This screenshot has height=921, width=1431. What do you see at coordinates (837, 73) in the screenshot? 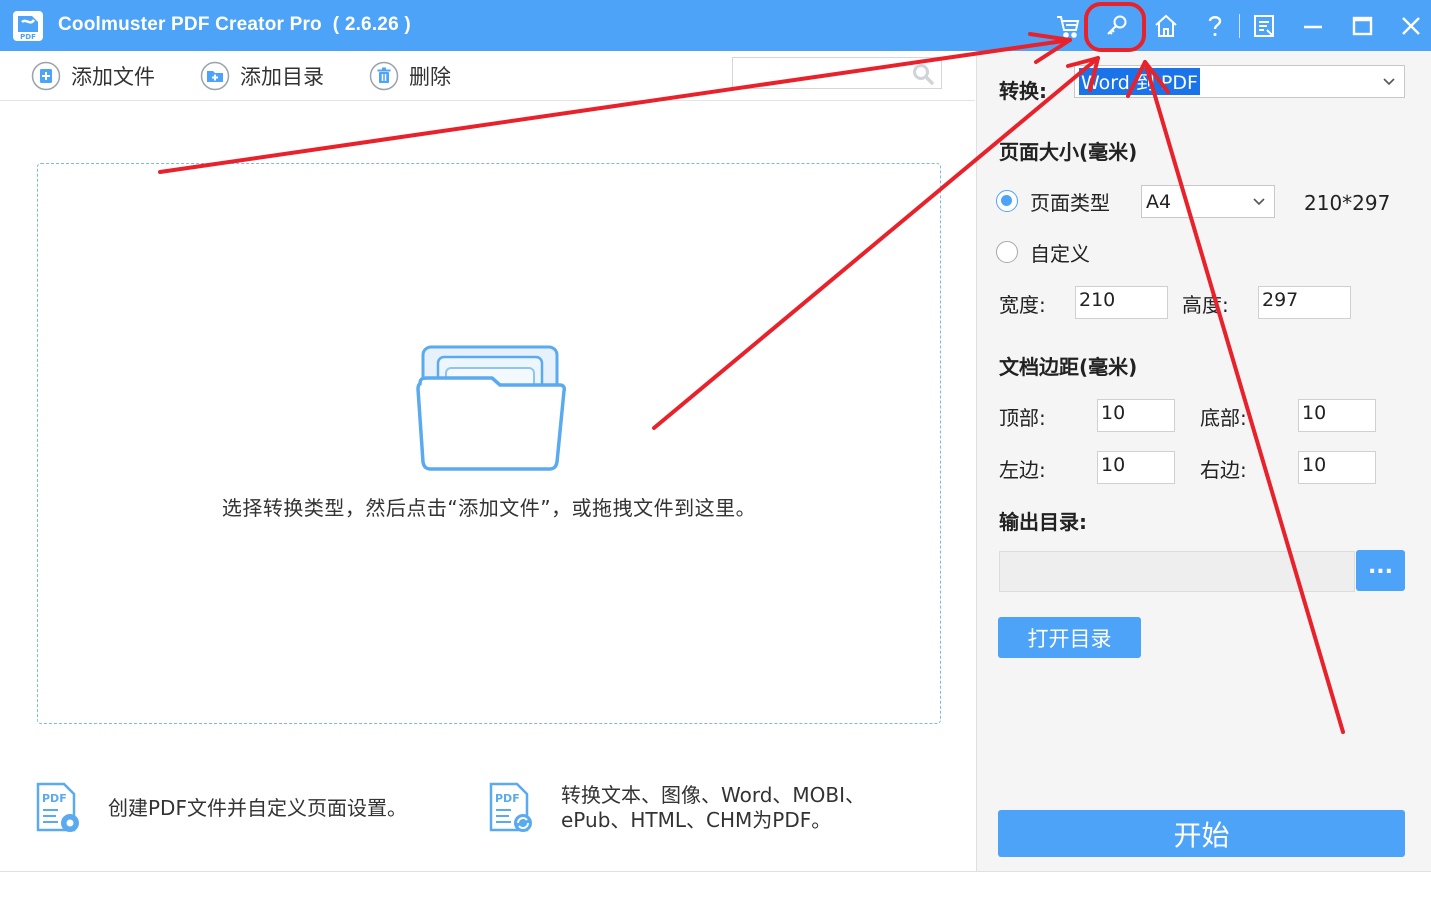
I see `search-input` at bounding box center [837, 73].